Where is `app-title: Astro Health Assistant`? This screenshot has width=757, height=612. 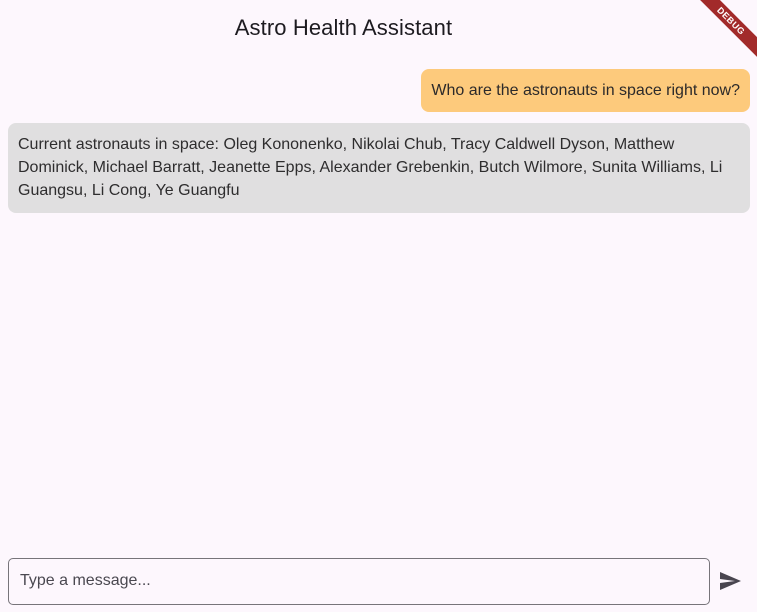
app-title: Astro Health Assistant is located at coordinates (343, 27).